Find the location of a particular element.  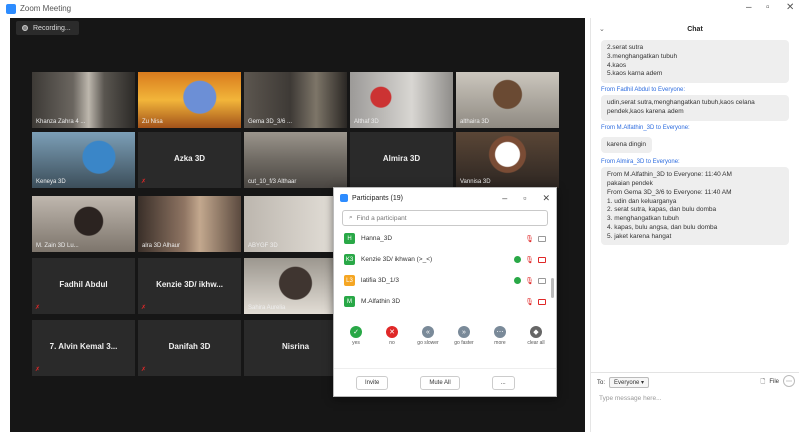

video-tile: Keneya 3D is located at coordinates (83, 160).